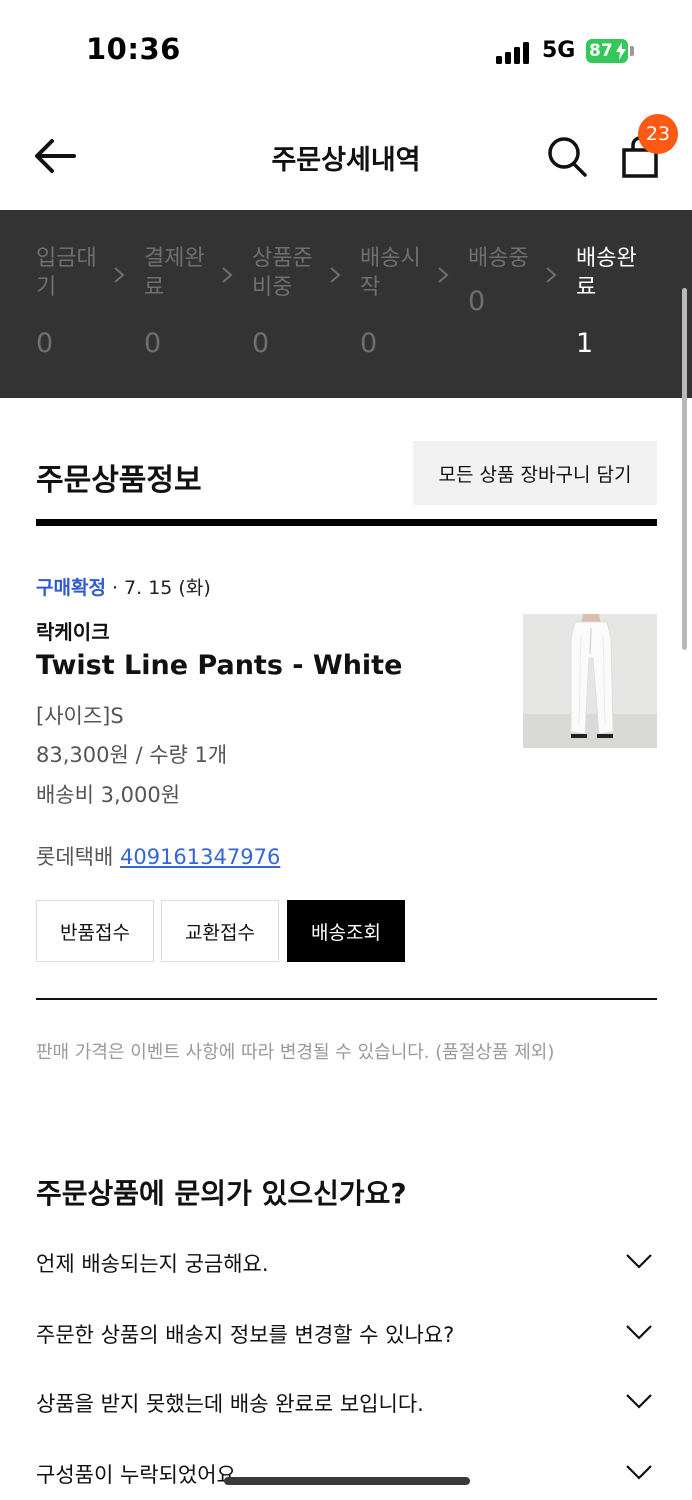  Describe the element at coordinates (78, 857) in the screenshot. I see `carrier-name: 롯데택배` at that location.